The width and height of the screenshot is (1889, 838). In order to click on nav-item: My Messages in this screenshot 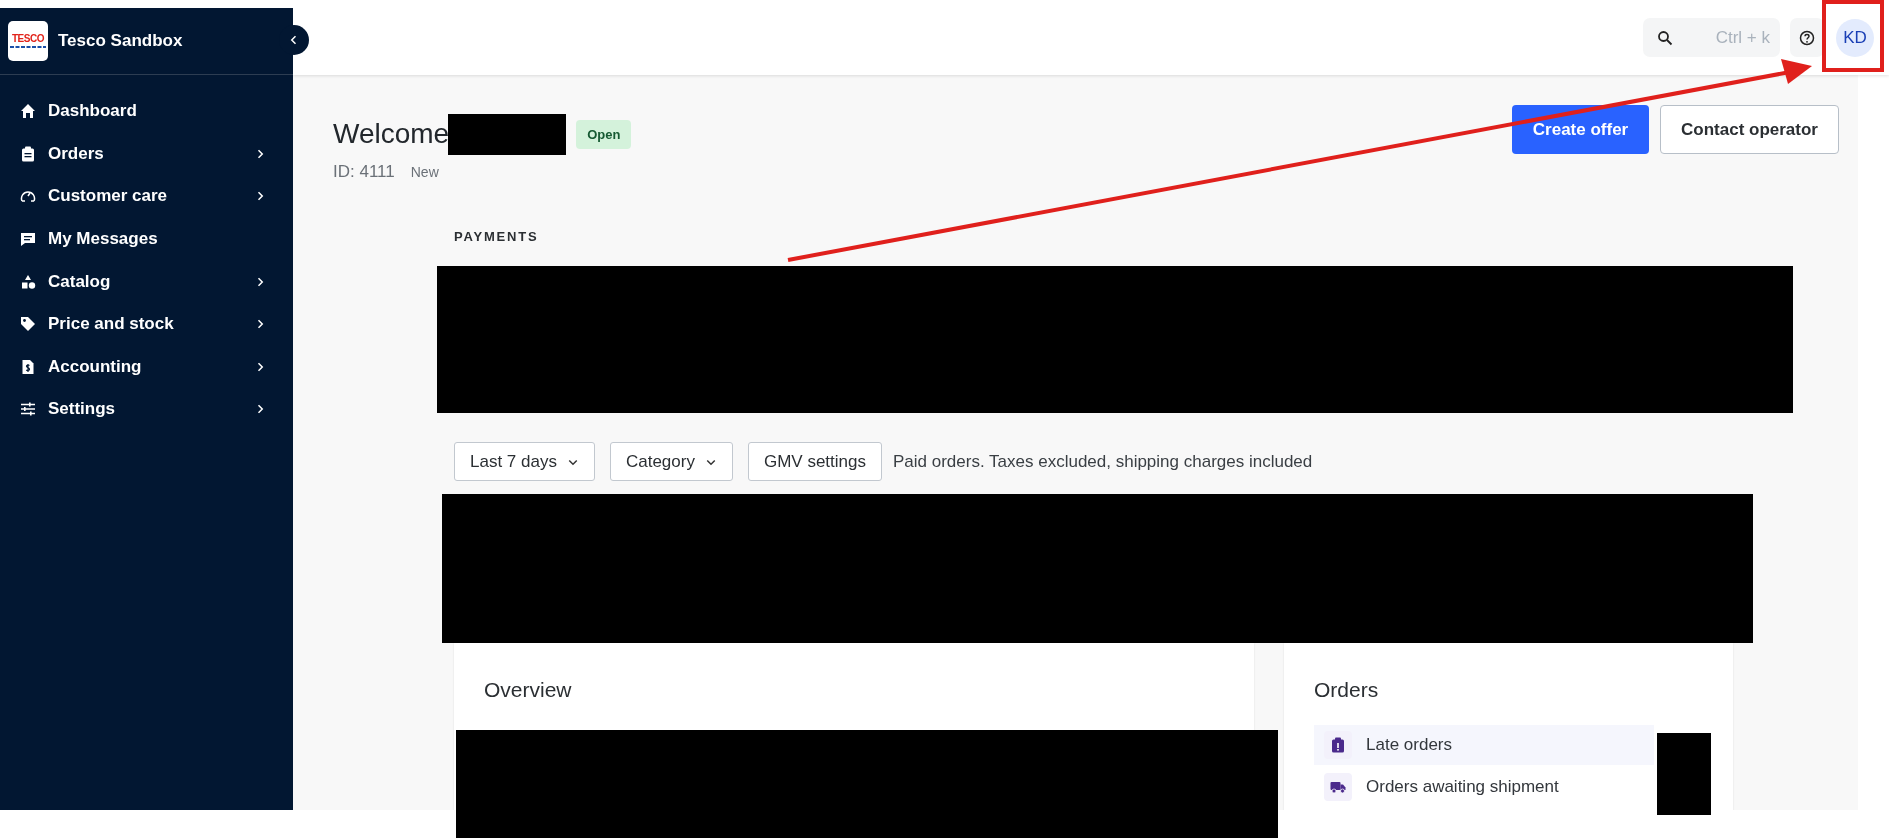, I will do `click(146, 239)`.